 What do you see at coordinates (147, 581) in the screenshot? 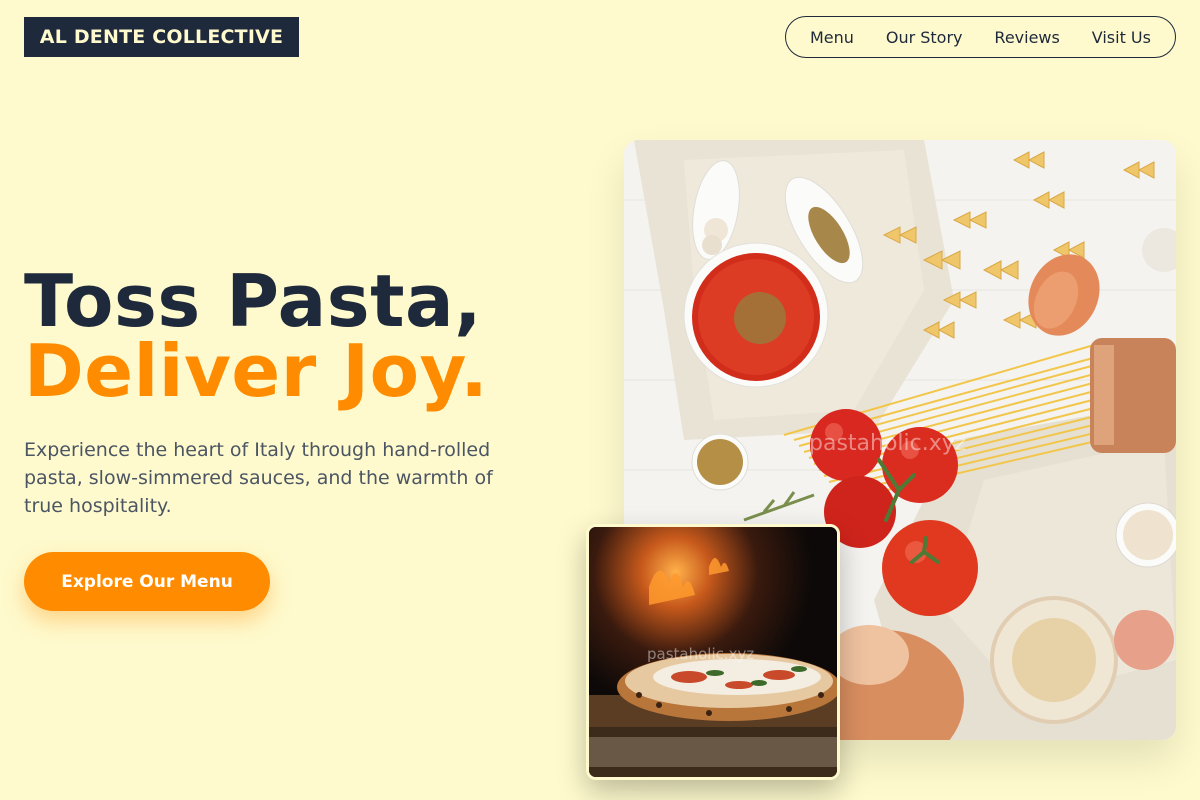
I see `explore-menu-button: Explore Our Menu` at bounding box center [147, 581].